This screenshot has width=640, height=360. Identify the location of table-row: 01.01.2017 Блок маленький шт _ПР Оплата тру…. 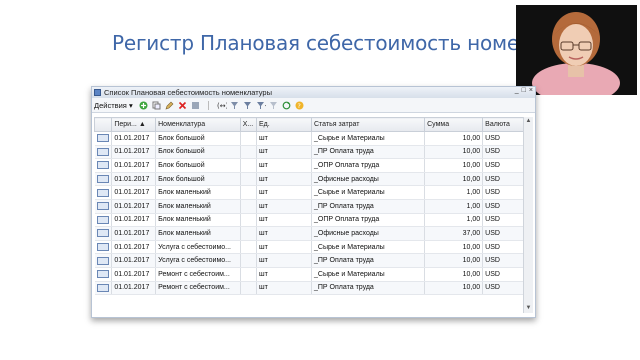
(309, 206).